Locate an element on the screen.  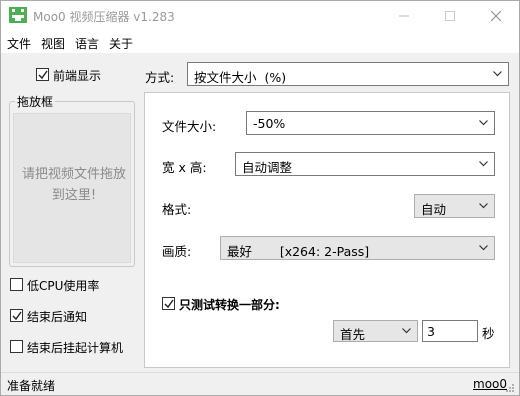
low-cpu-label: 低CPU使用率 is located at coordinates (63, 285).